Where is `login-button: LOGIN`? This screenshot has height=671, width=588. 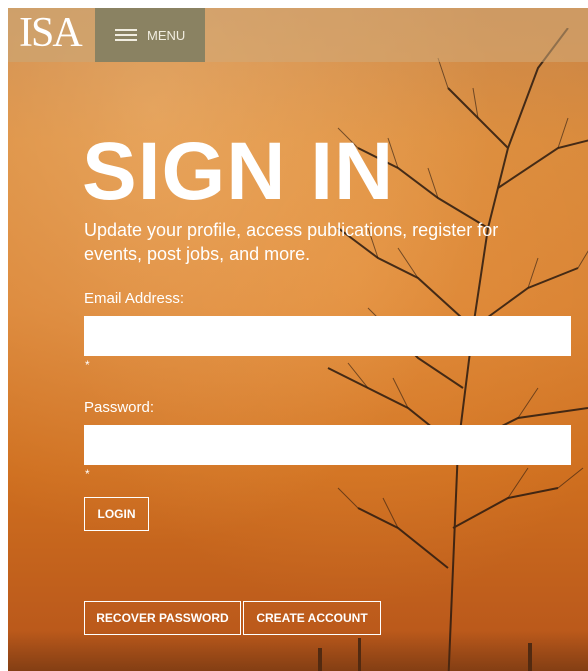
login-button: LOGIN is located at coordinates (116, 514).